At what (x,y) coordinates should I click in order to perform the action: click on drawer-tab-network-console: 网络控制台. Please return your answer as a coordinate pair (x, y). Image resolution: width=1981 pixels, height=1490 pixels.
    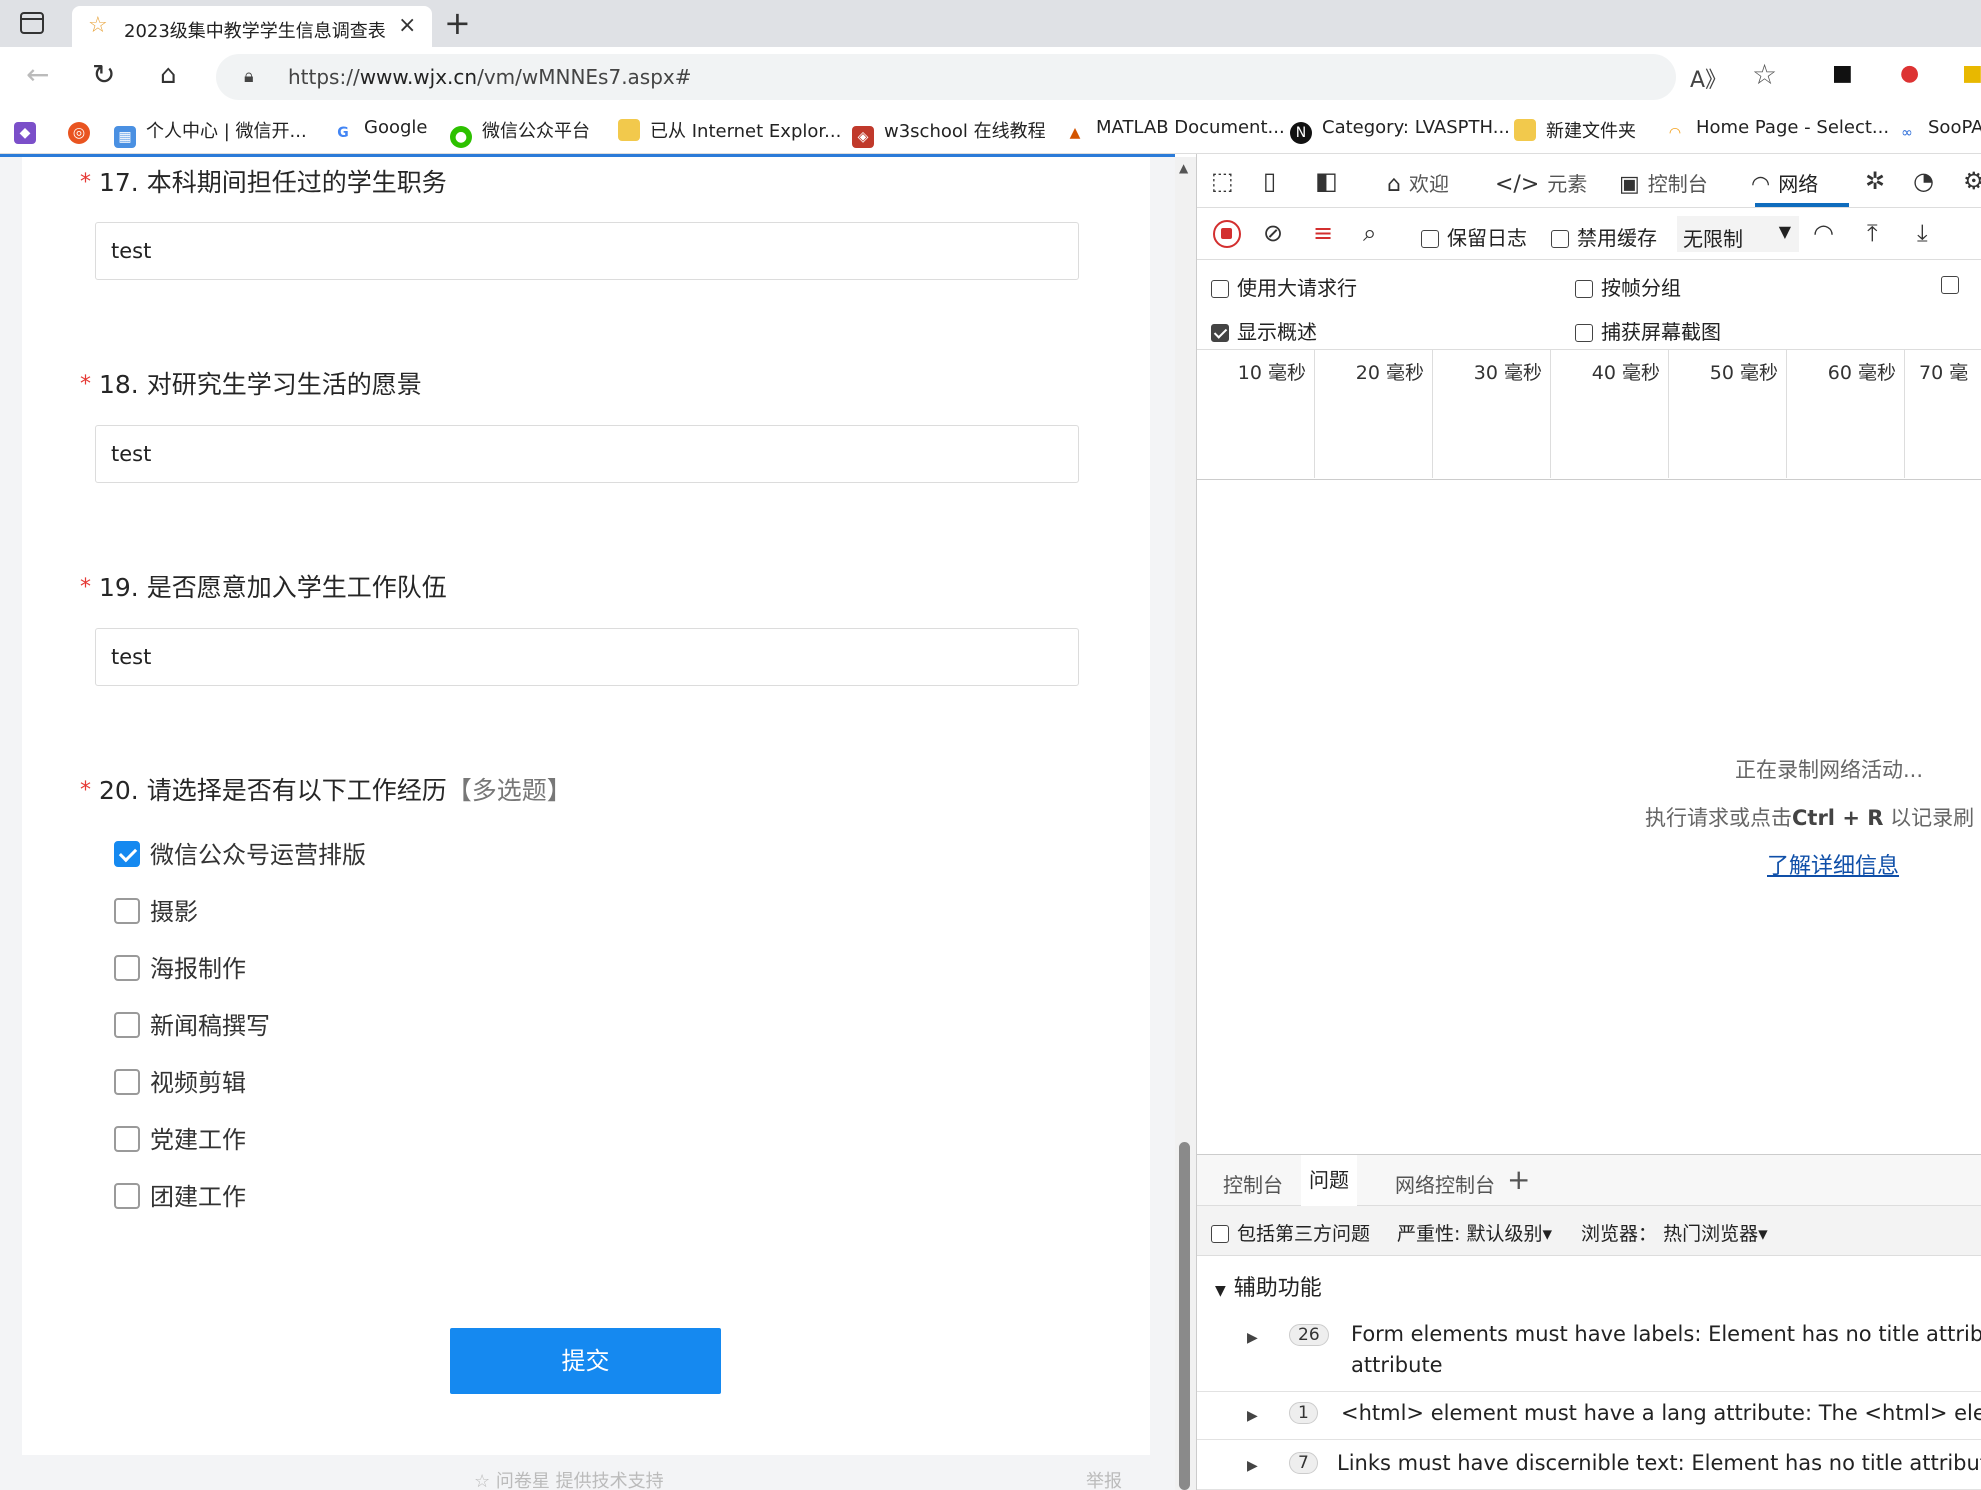
    Looking at the image, I should click on (1445, 1183).